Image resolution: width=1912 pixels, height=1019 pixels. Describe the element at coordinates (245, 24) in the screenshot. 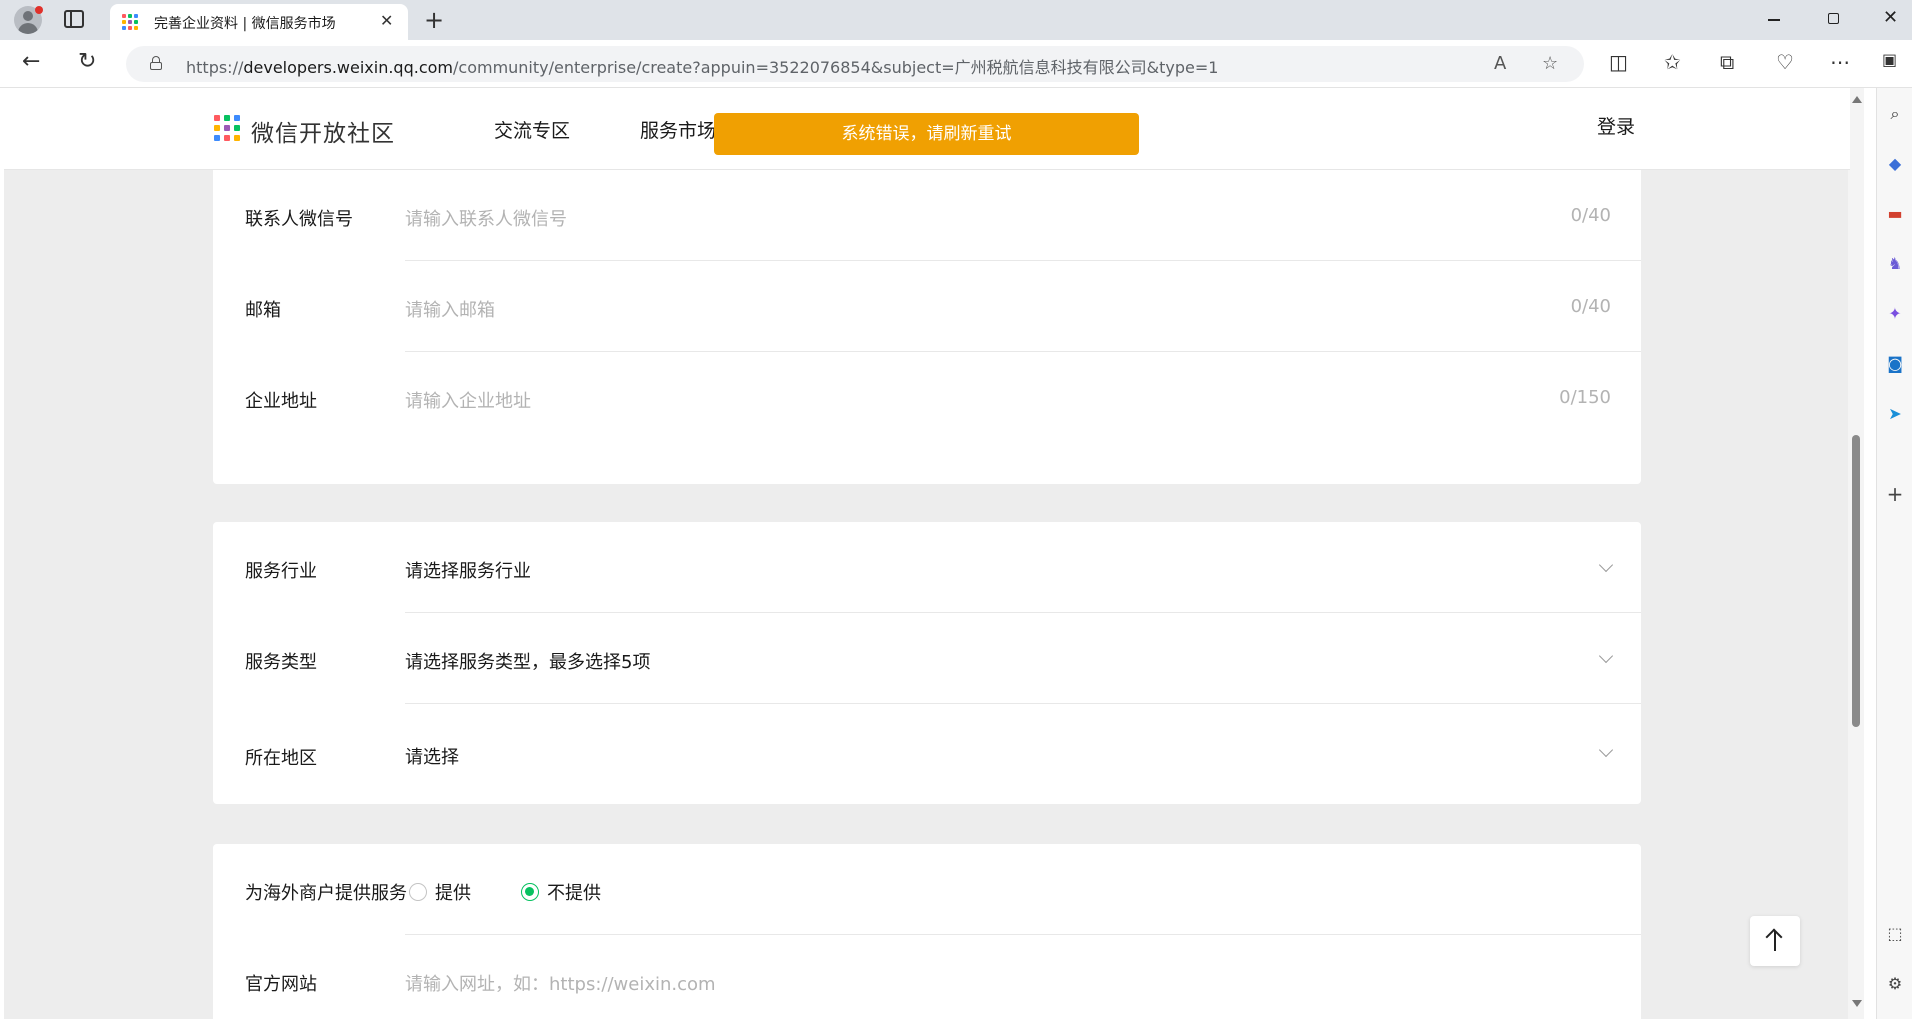

I see `tab-title: 完善企业资料 | 微信服务市场` at that location.